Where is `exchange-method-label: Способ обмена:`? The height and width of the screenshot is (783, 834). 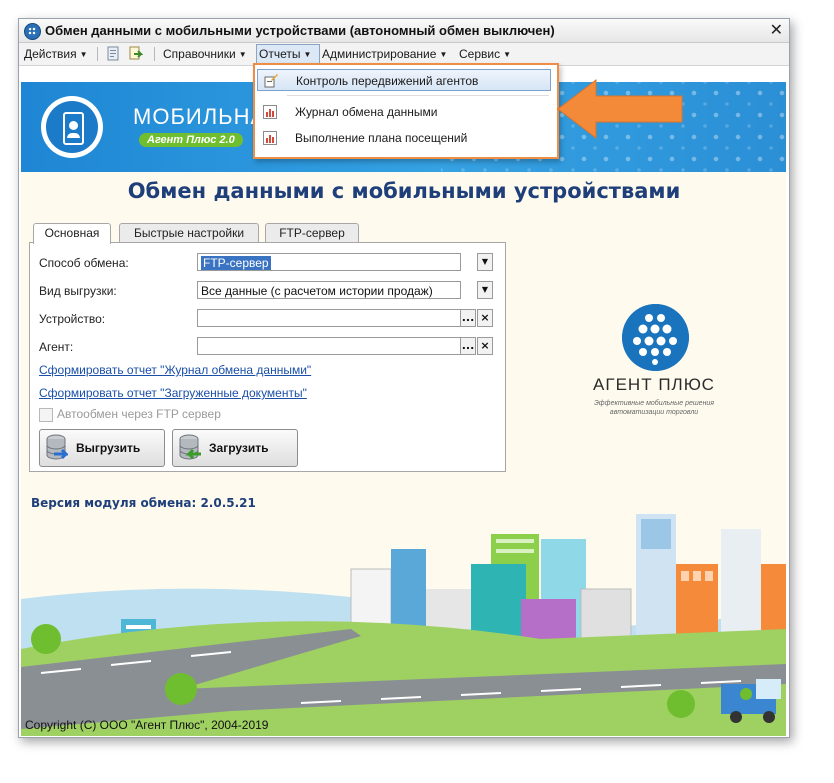 exchange-method-label: Способ обмена: is located at coordinates (84, 263).